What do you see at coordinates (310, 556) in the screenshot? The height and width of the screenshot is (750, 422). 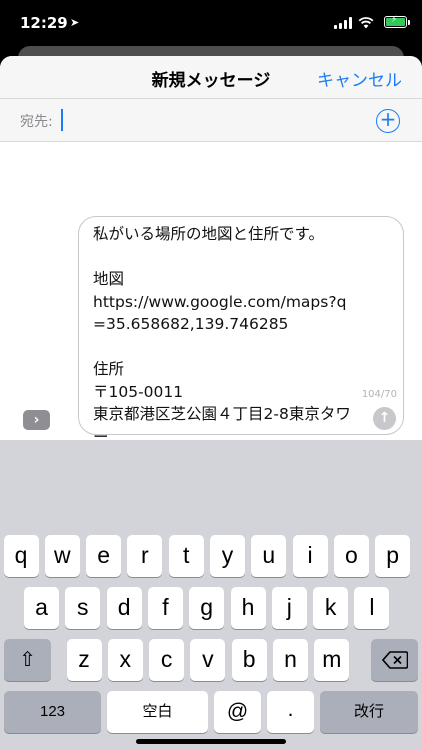 I see `key-i: i` at bounding box center [310, 556].